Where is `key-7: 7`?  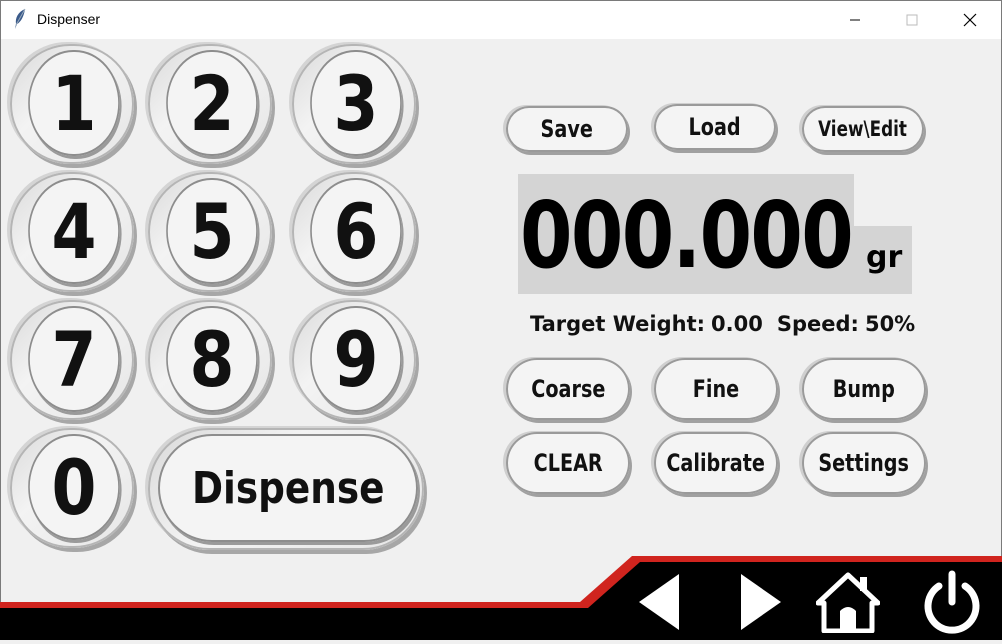 key-7: 7 is located at coordinates (72, 360).